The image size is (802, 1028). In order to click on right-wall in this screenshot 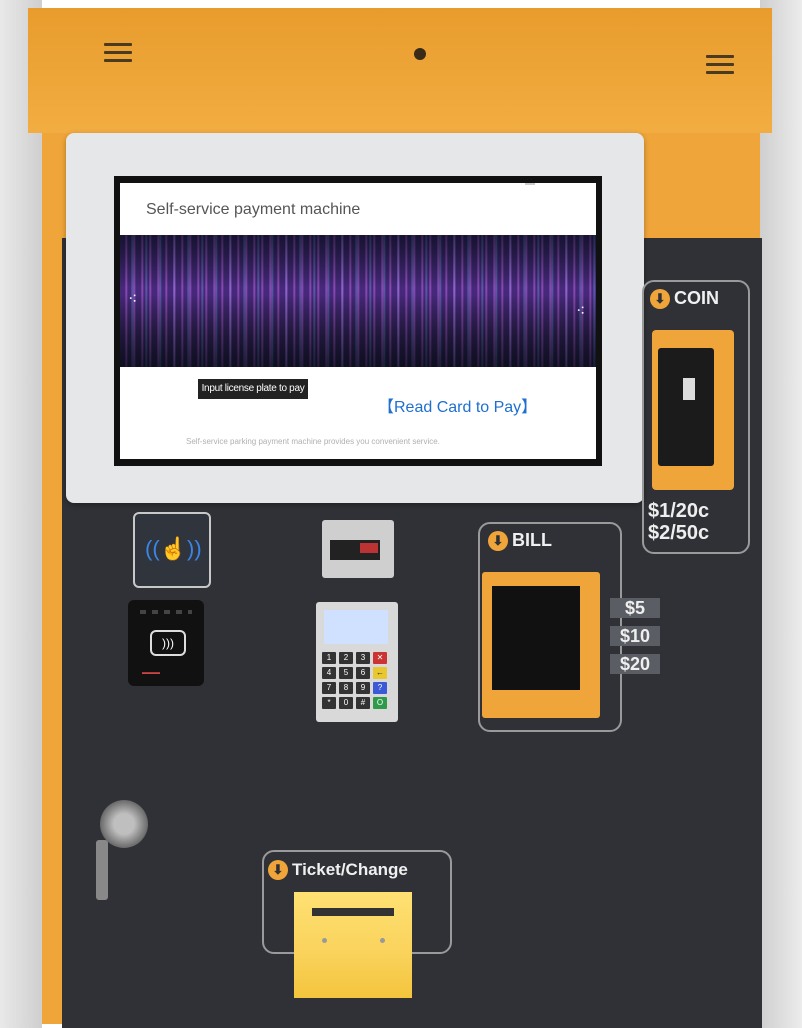, I will do `click(781, 514)`.